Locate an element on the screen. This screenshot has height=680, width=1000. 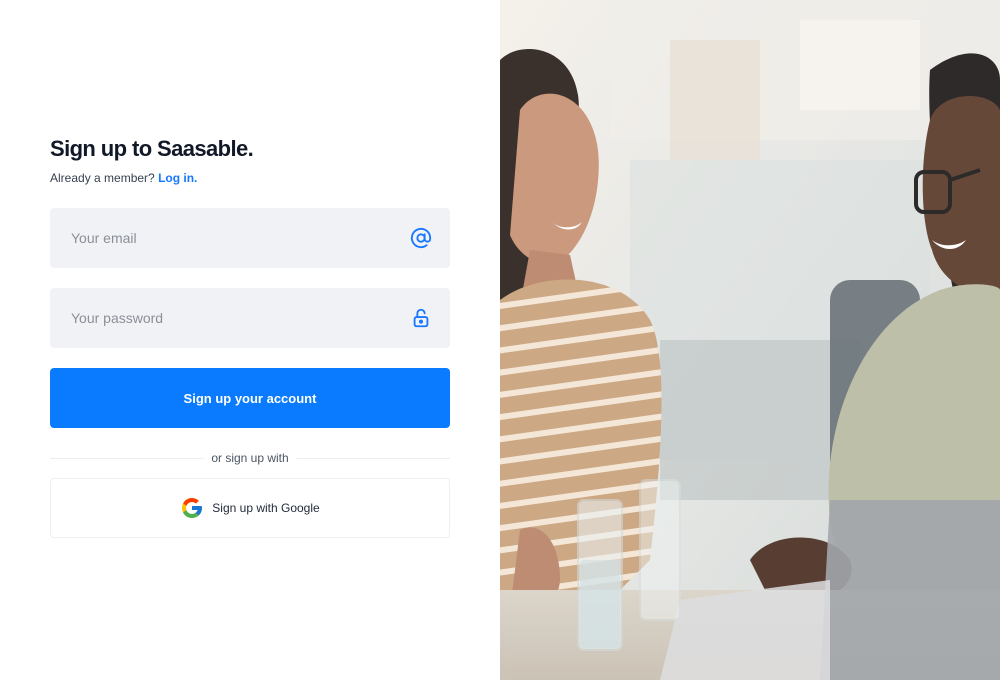
lock-icon is located at coordinates (421, 318).